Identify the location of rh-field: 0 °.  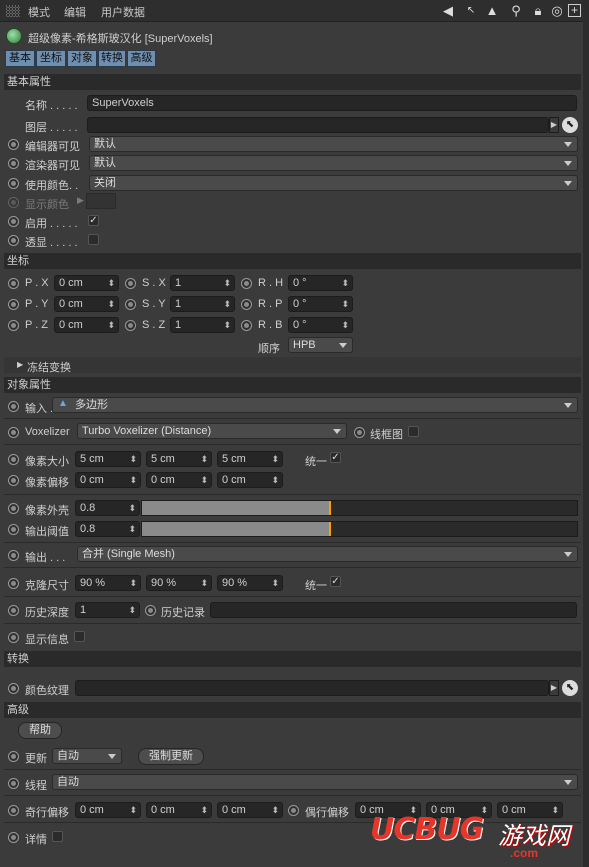
(320, 283).